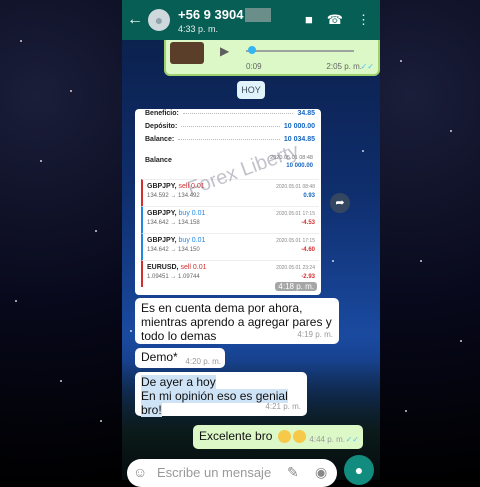 The width and height of the screenshot is (480, 487). What do you see at coordinates (161, 126) in the screenshot?
I see `account-key: Depósito:` at bounding box center [161, 126].